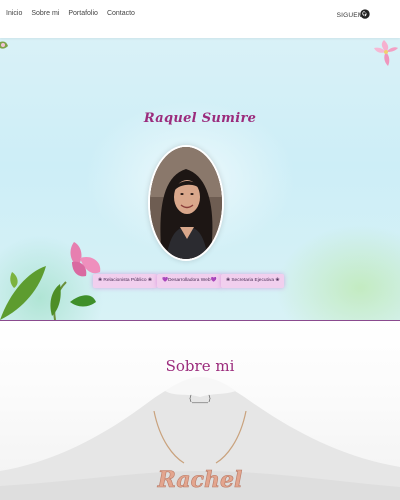 The image size is (400, 500). What do you see at coordinates (186, 203) in the screenshot?
I see `profile-photo` at bounding box center [186, 203].